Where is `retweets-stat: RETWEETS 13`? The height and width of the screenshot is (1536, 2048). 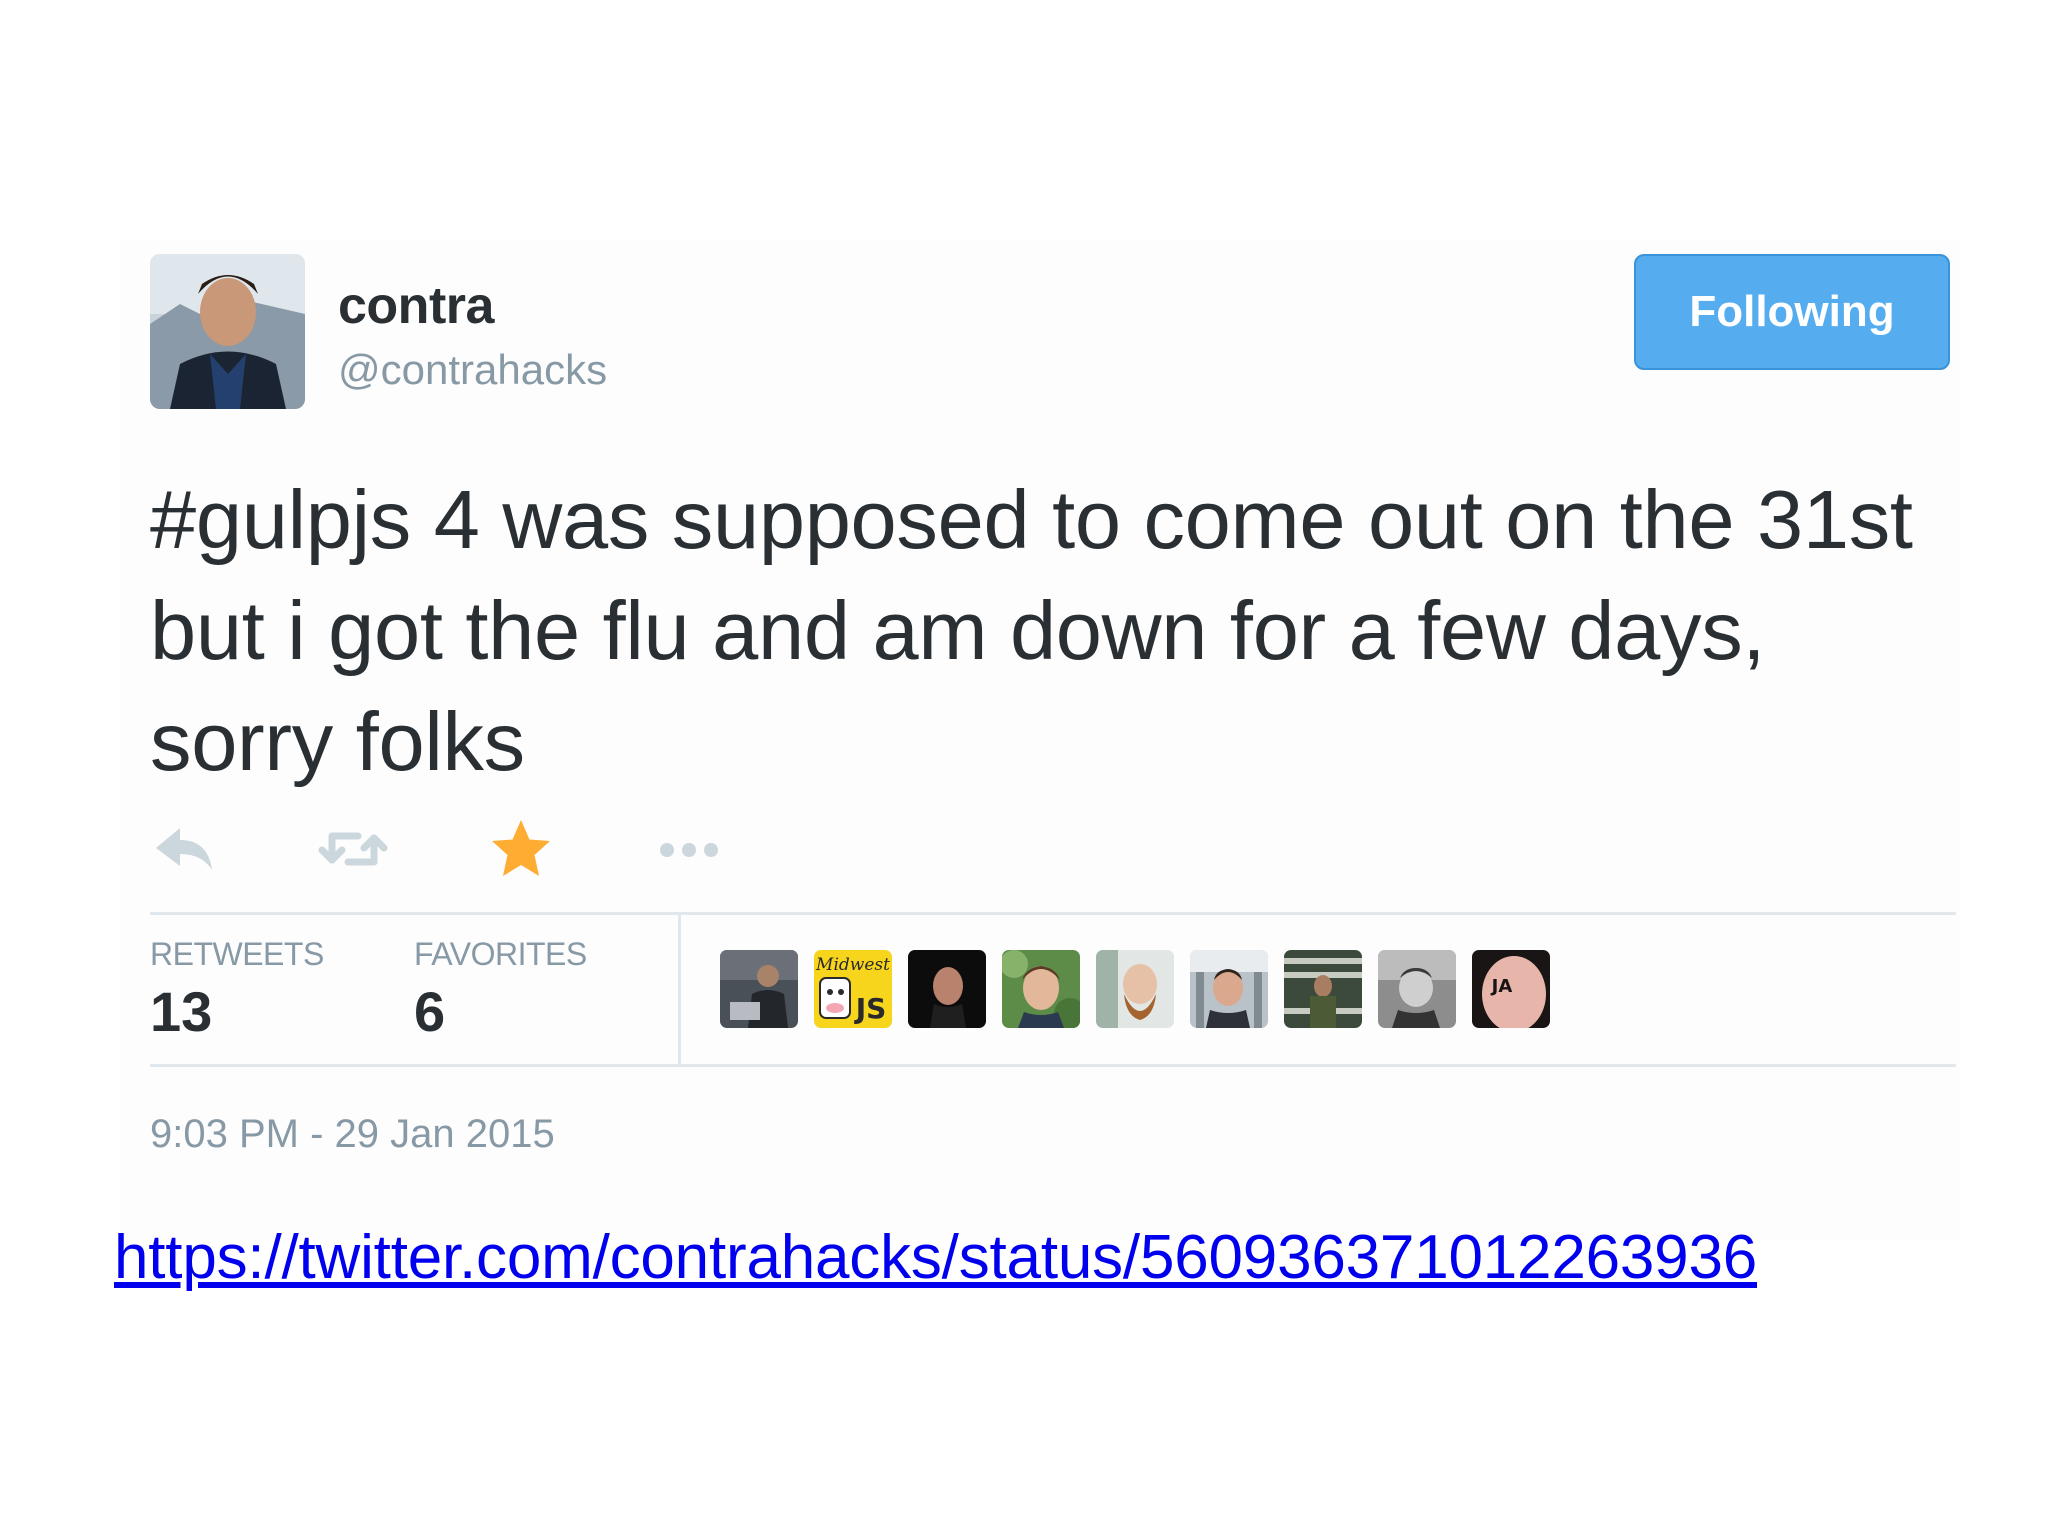 retweets-stat: RETWEETS 13 is located at coordinates (237, 990).